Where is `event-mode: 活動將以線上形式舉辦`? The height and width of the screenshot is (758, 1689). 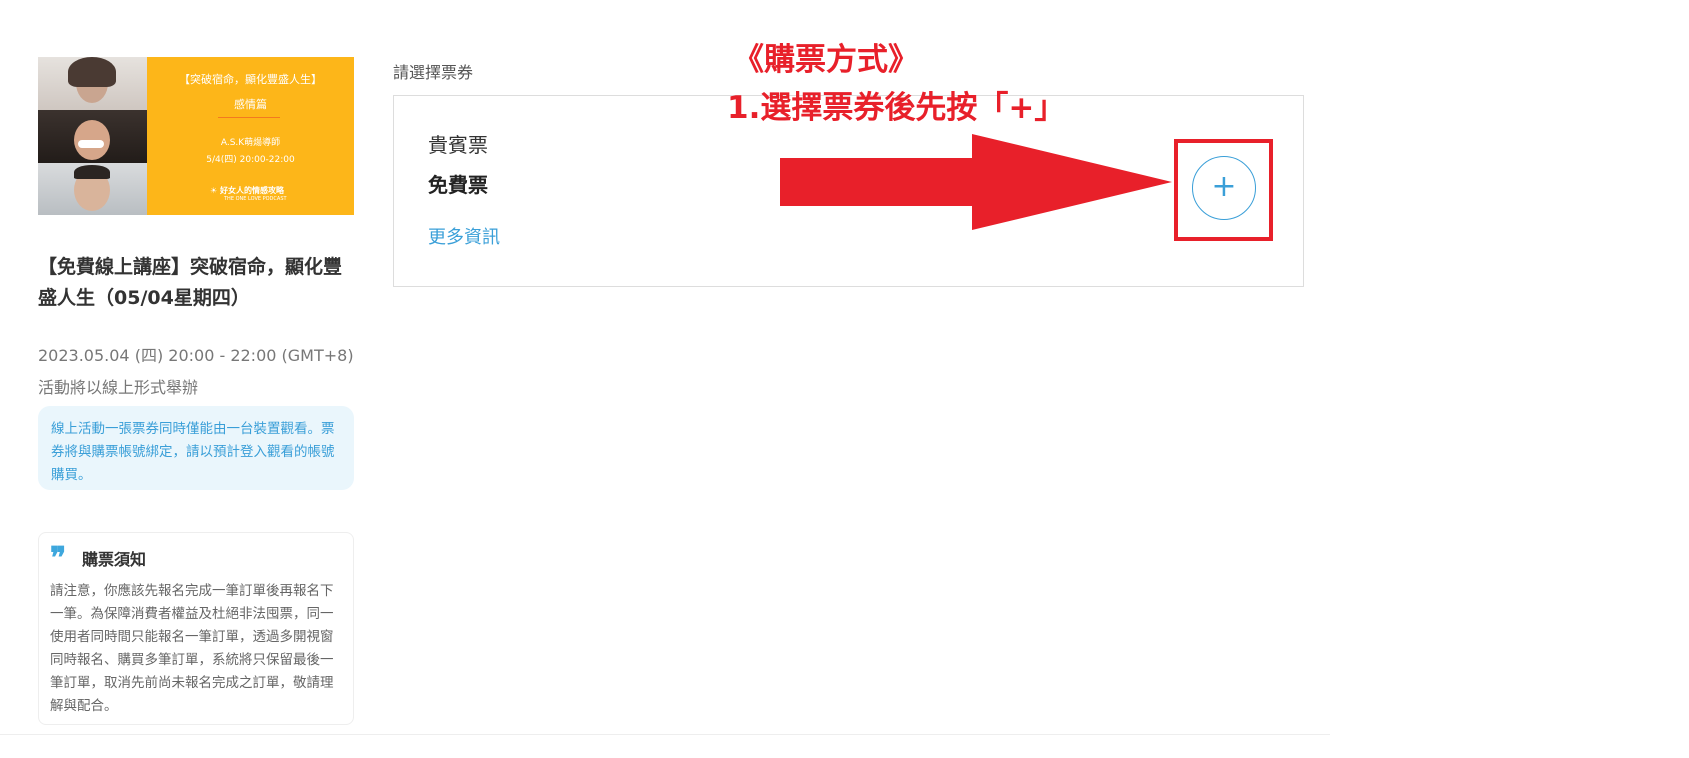 event-mode: 活動將以線上形式舉辦 is located at coordinates (118, 387).